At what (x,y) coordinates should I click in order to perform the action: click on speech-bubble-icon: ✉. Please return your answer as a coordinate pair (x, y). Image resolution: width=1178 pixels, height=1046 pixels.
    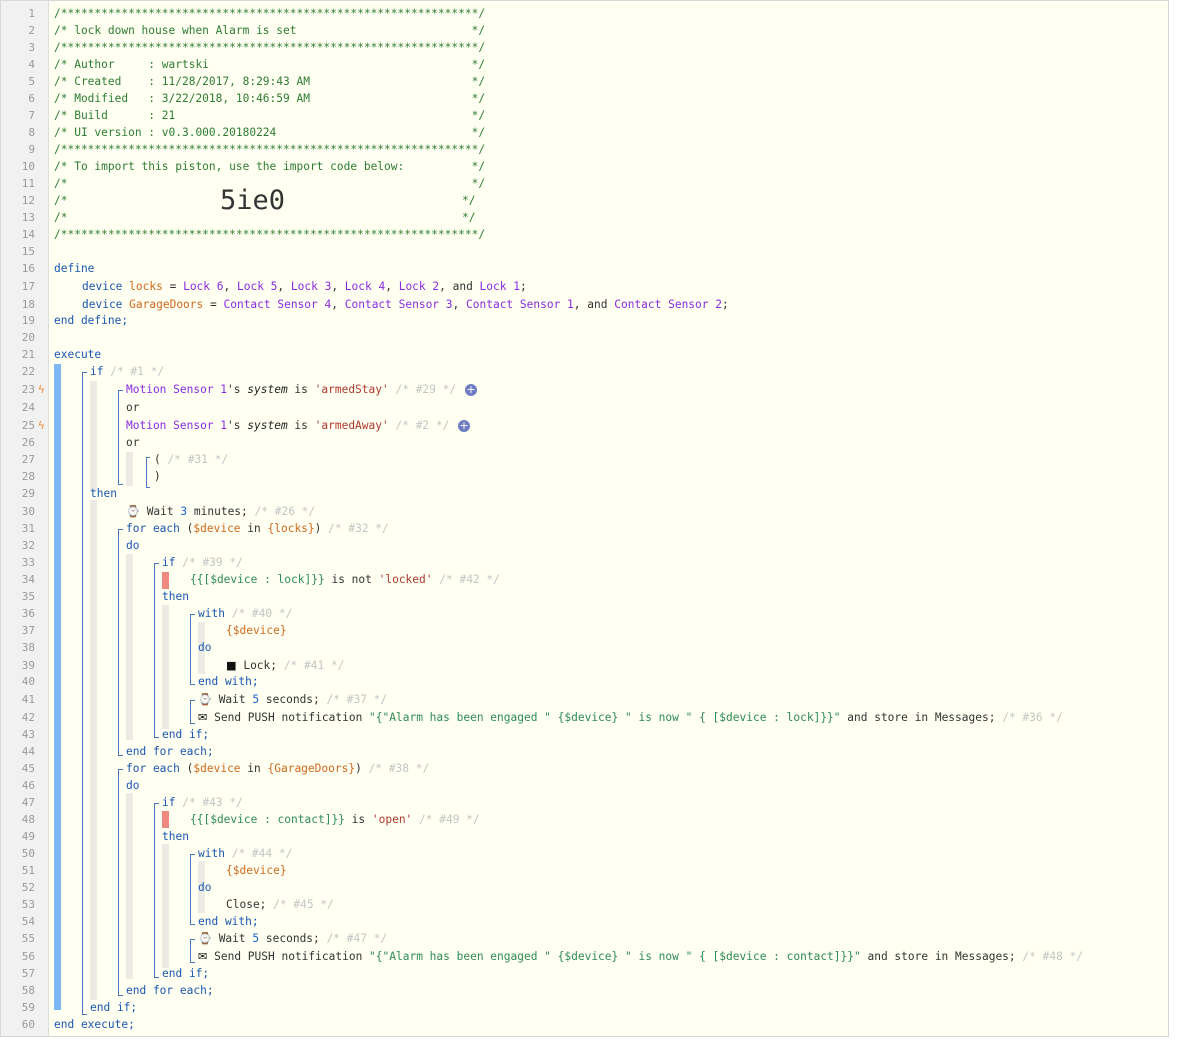
    Looking at the image, I should click on (203, 717).